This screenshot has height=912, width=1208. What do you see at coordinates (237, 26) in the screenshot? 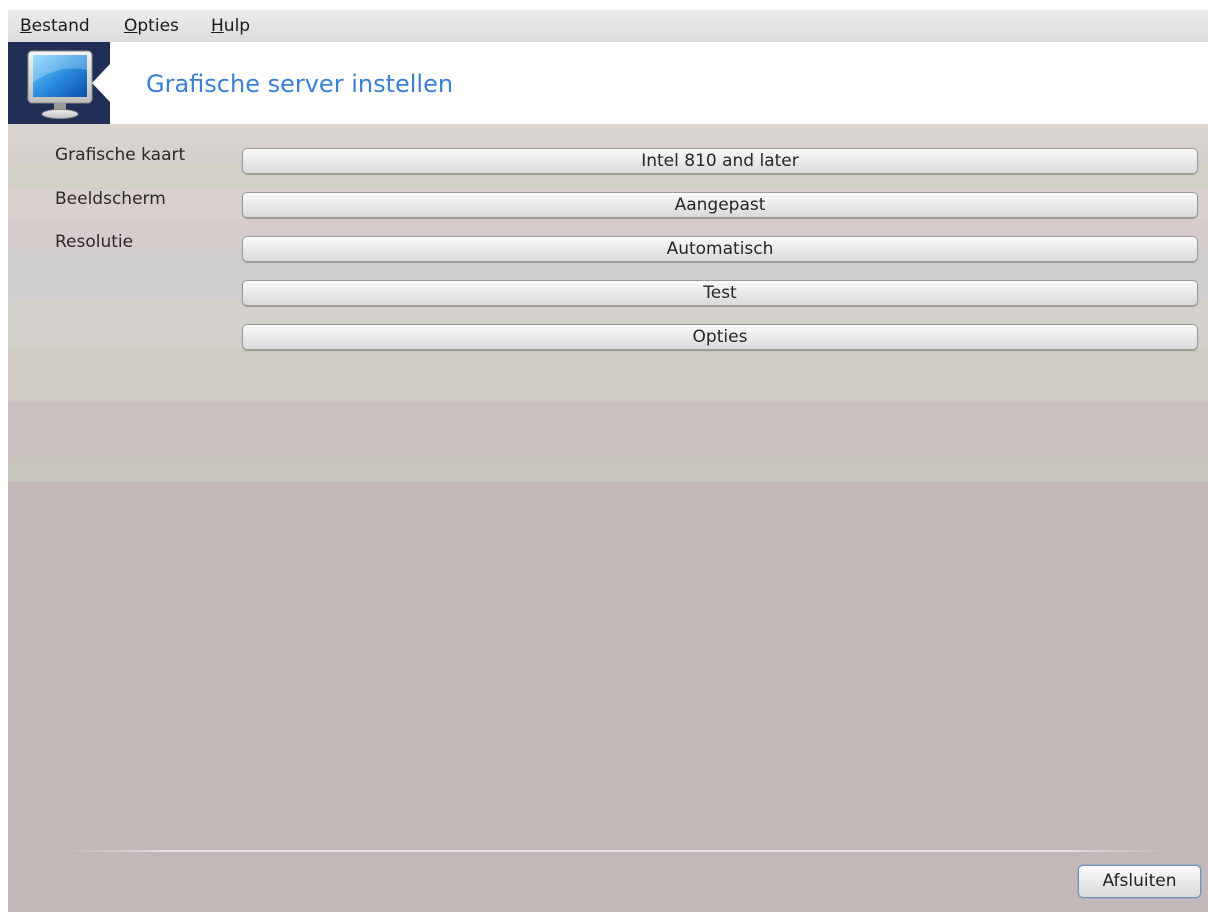
I see `menu-hulp-label: ulp` at bounding box center [237, 26].